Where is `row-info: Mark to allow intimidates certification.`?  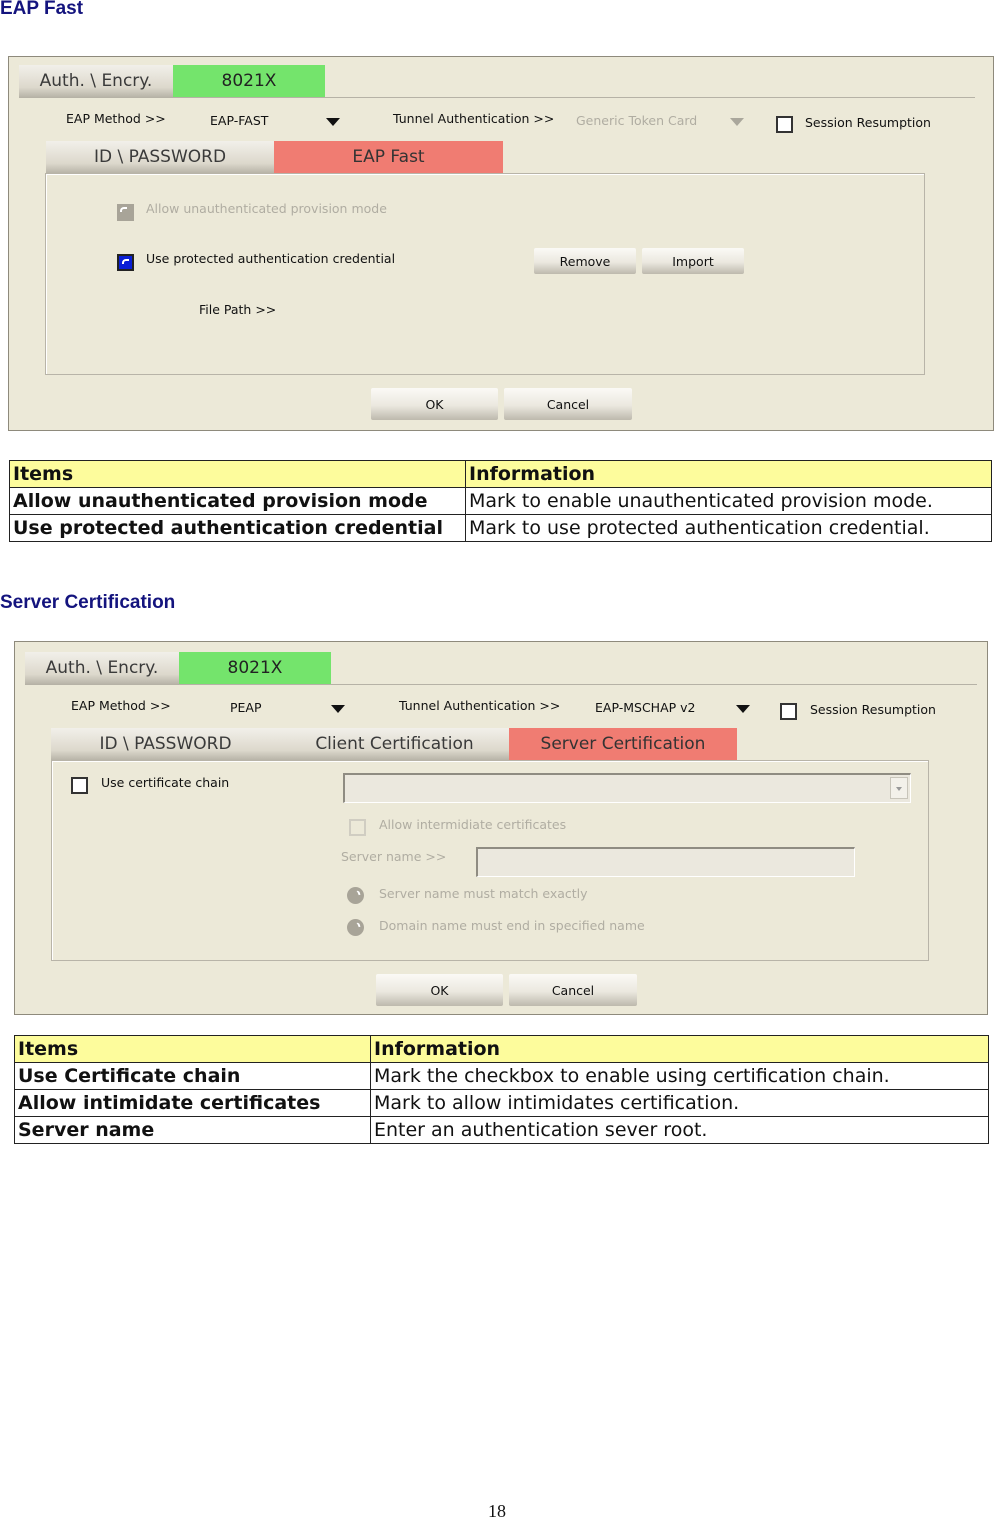 row-info: Mark to allow intimidates certification. is located at coordinates (679, 1103).